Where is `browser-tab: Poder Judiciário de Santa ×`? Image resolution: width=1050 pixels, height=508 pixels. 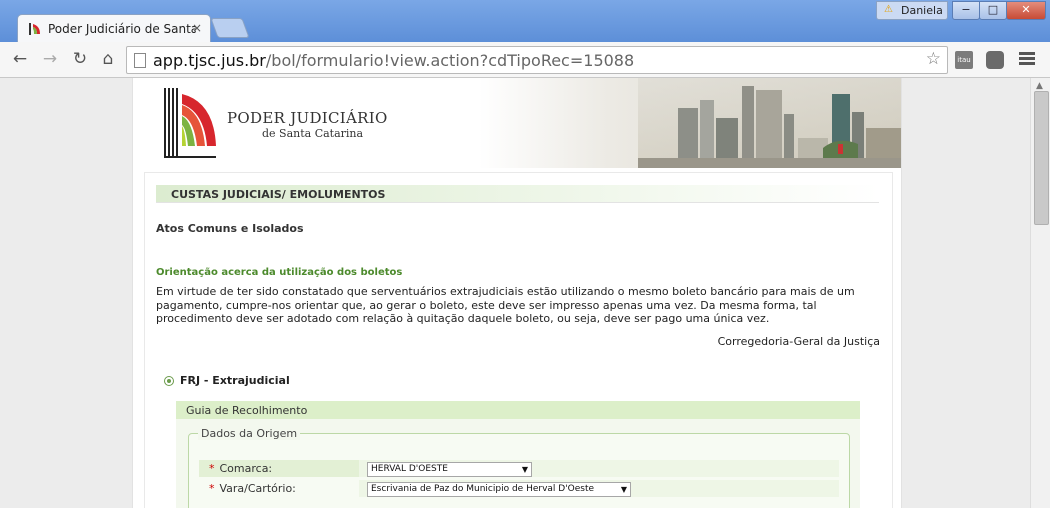 browser-tab: Poder Judiciário de Santa × is located at coordinates (114, 28).